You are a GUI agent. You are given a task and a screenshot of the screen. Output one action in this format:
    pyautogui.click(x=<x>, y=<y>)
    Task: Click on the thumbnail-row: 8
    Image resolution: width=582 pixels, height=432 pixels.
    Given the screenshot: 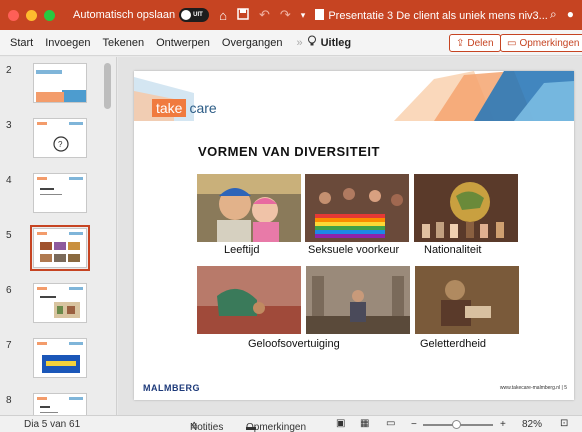 What is the action you would take?
    pyautogui.click(x=50, y=404)
    